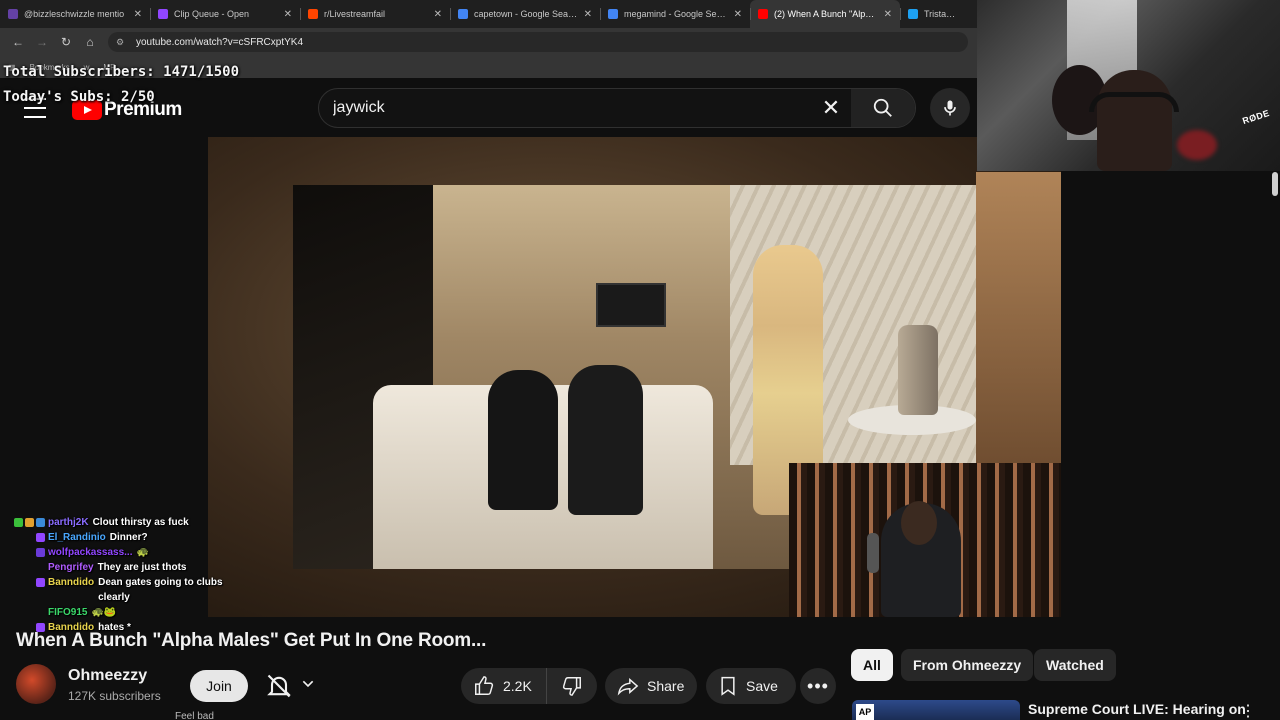 The image size is (1280, 720). I want to click on voice-search-button, so click(950, 108).